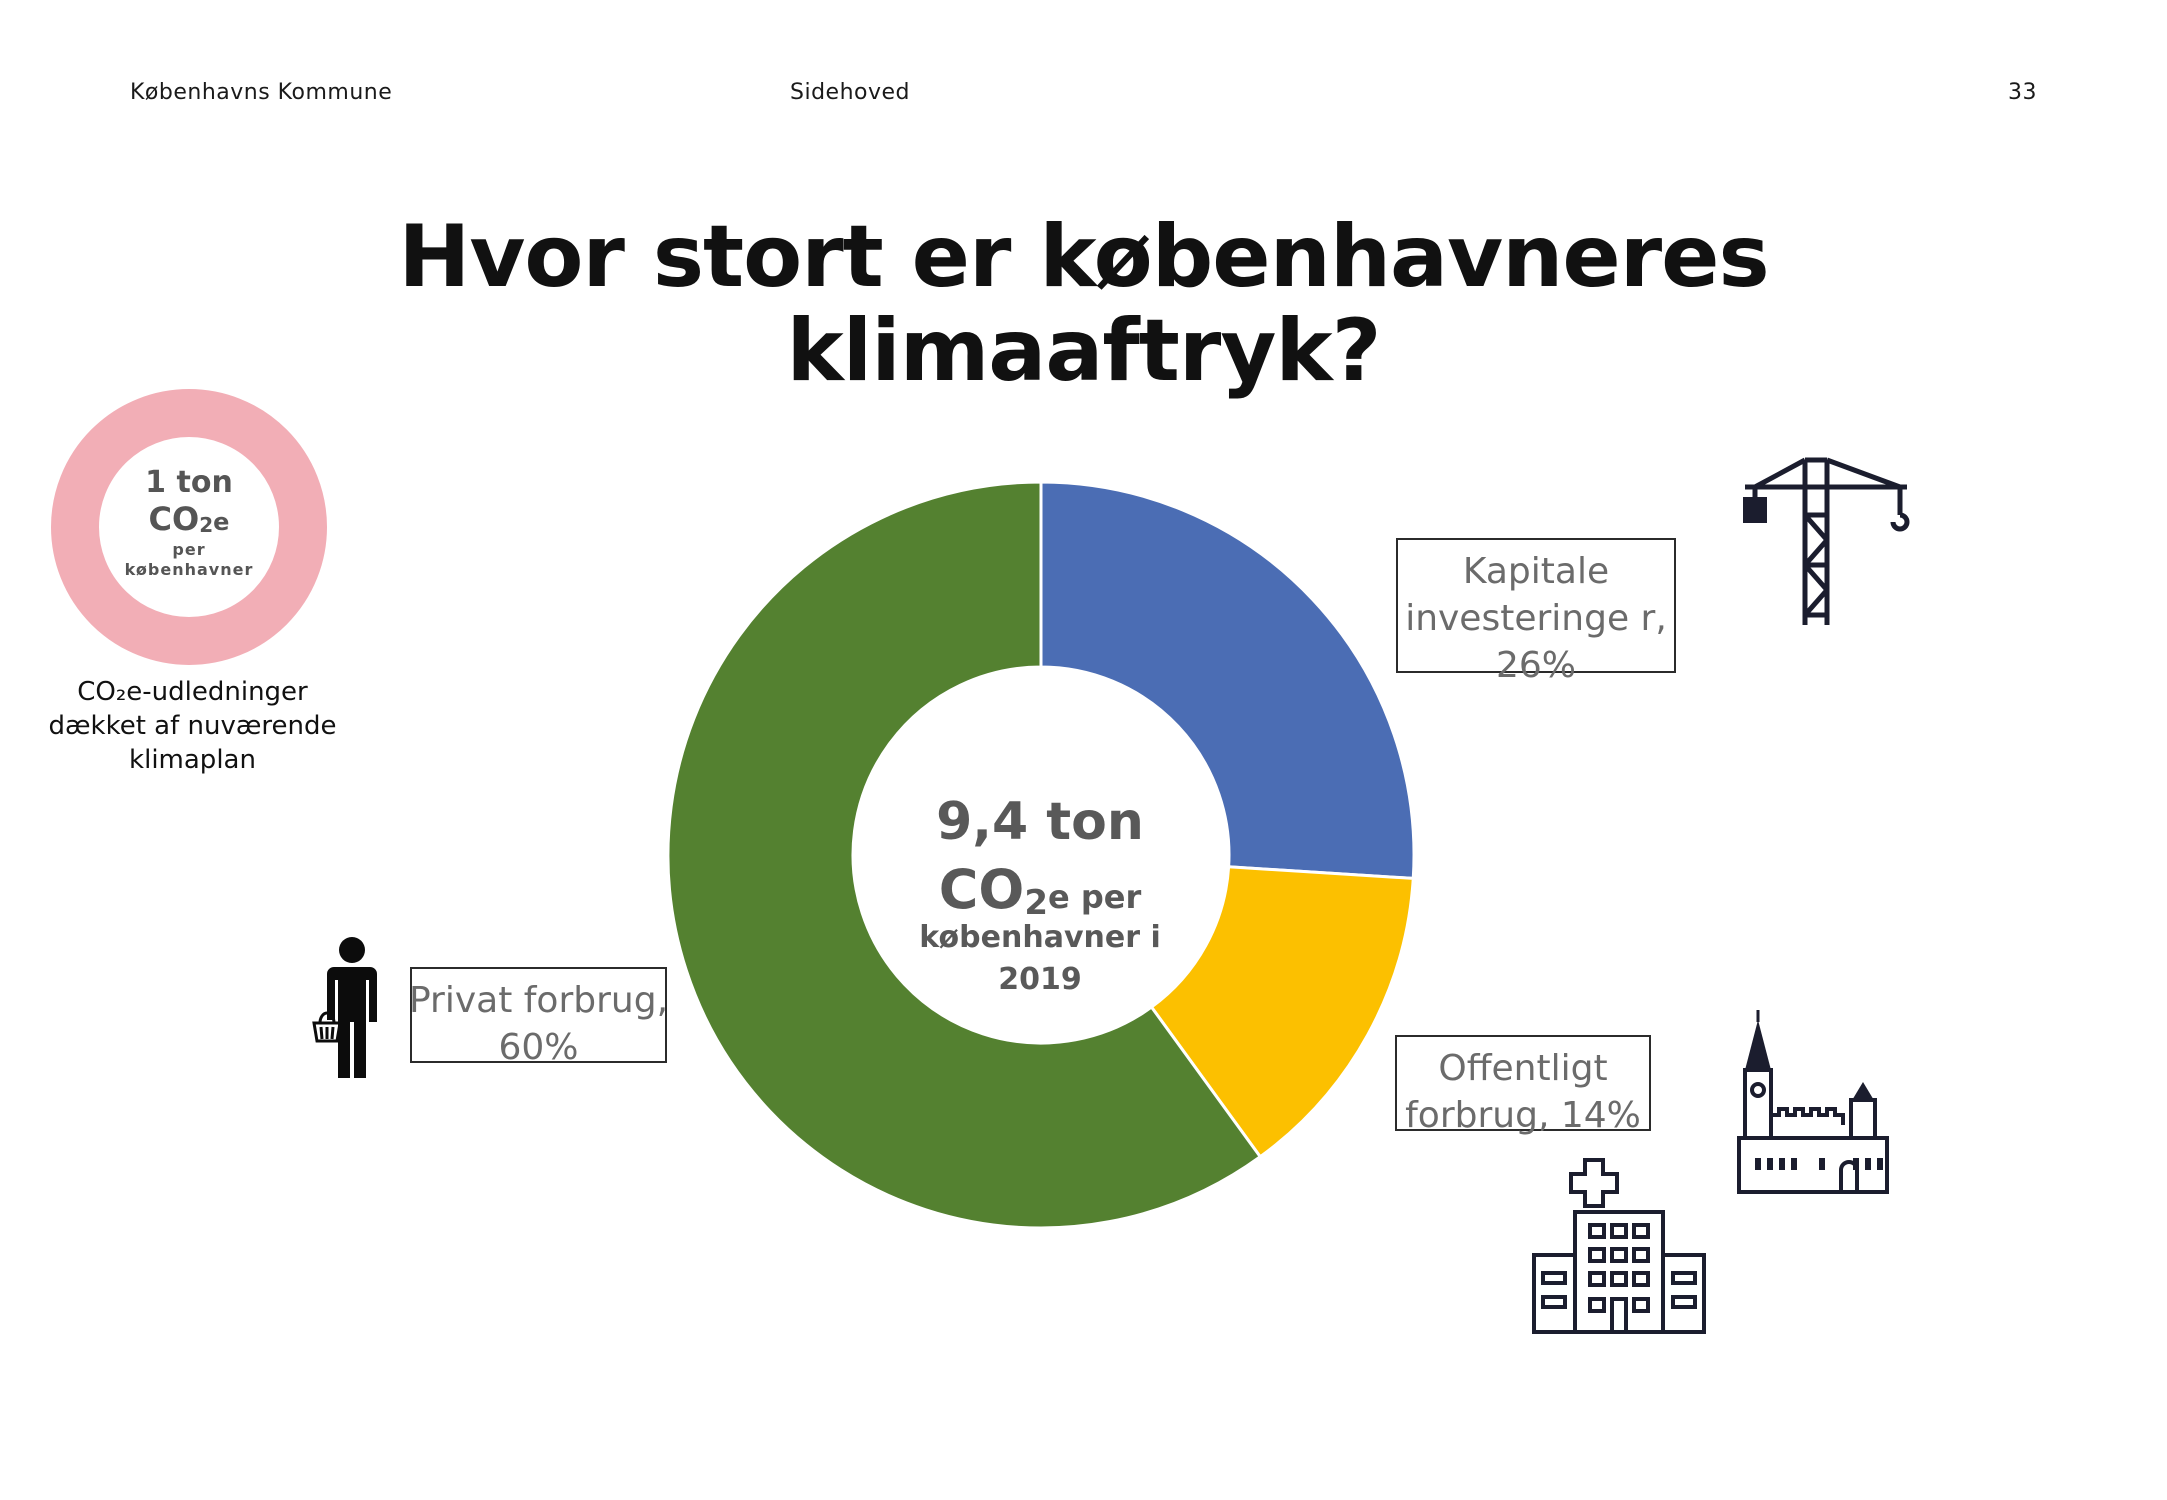 This screenshot has height=1500, width=2167. What do you see at coordinates (1040, 822) in the screenshot?
I see `center-total: 9,4 ton` at bounding box center [1040, 822].